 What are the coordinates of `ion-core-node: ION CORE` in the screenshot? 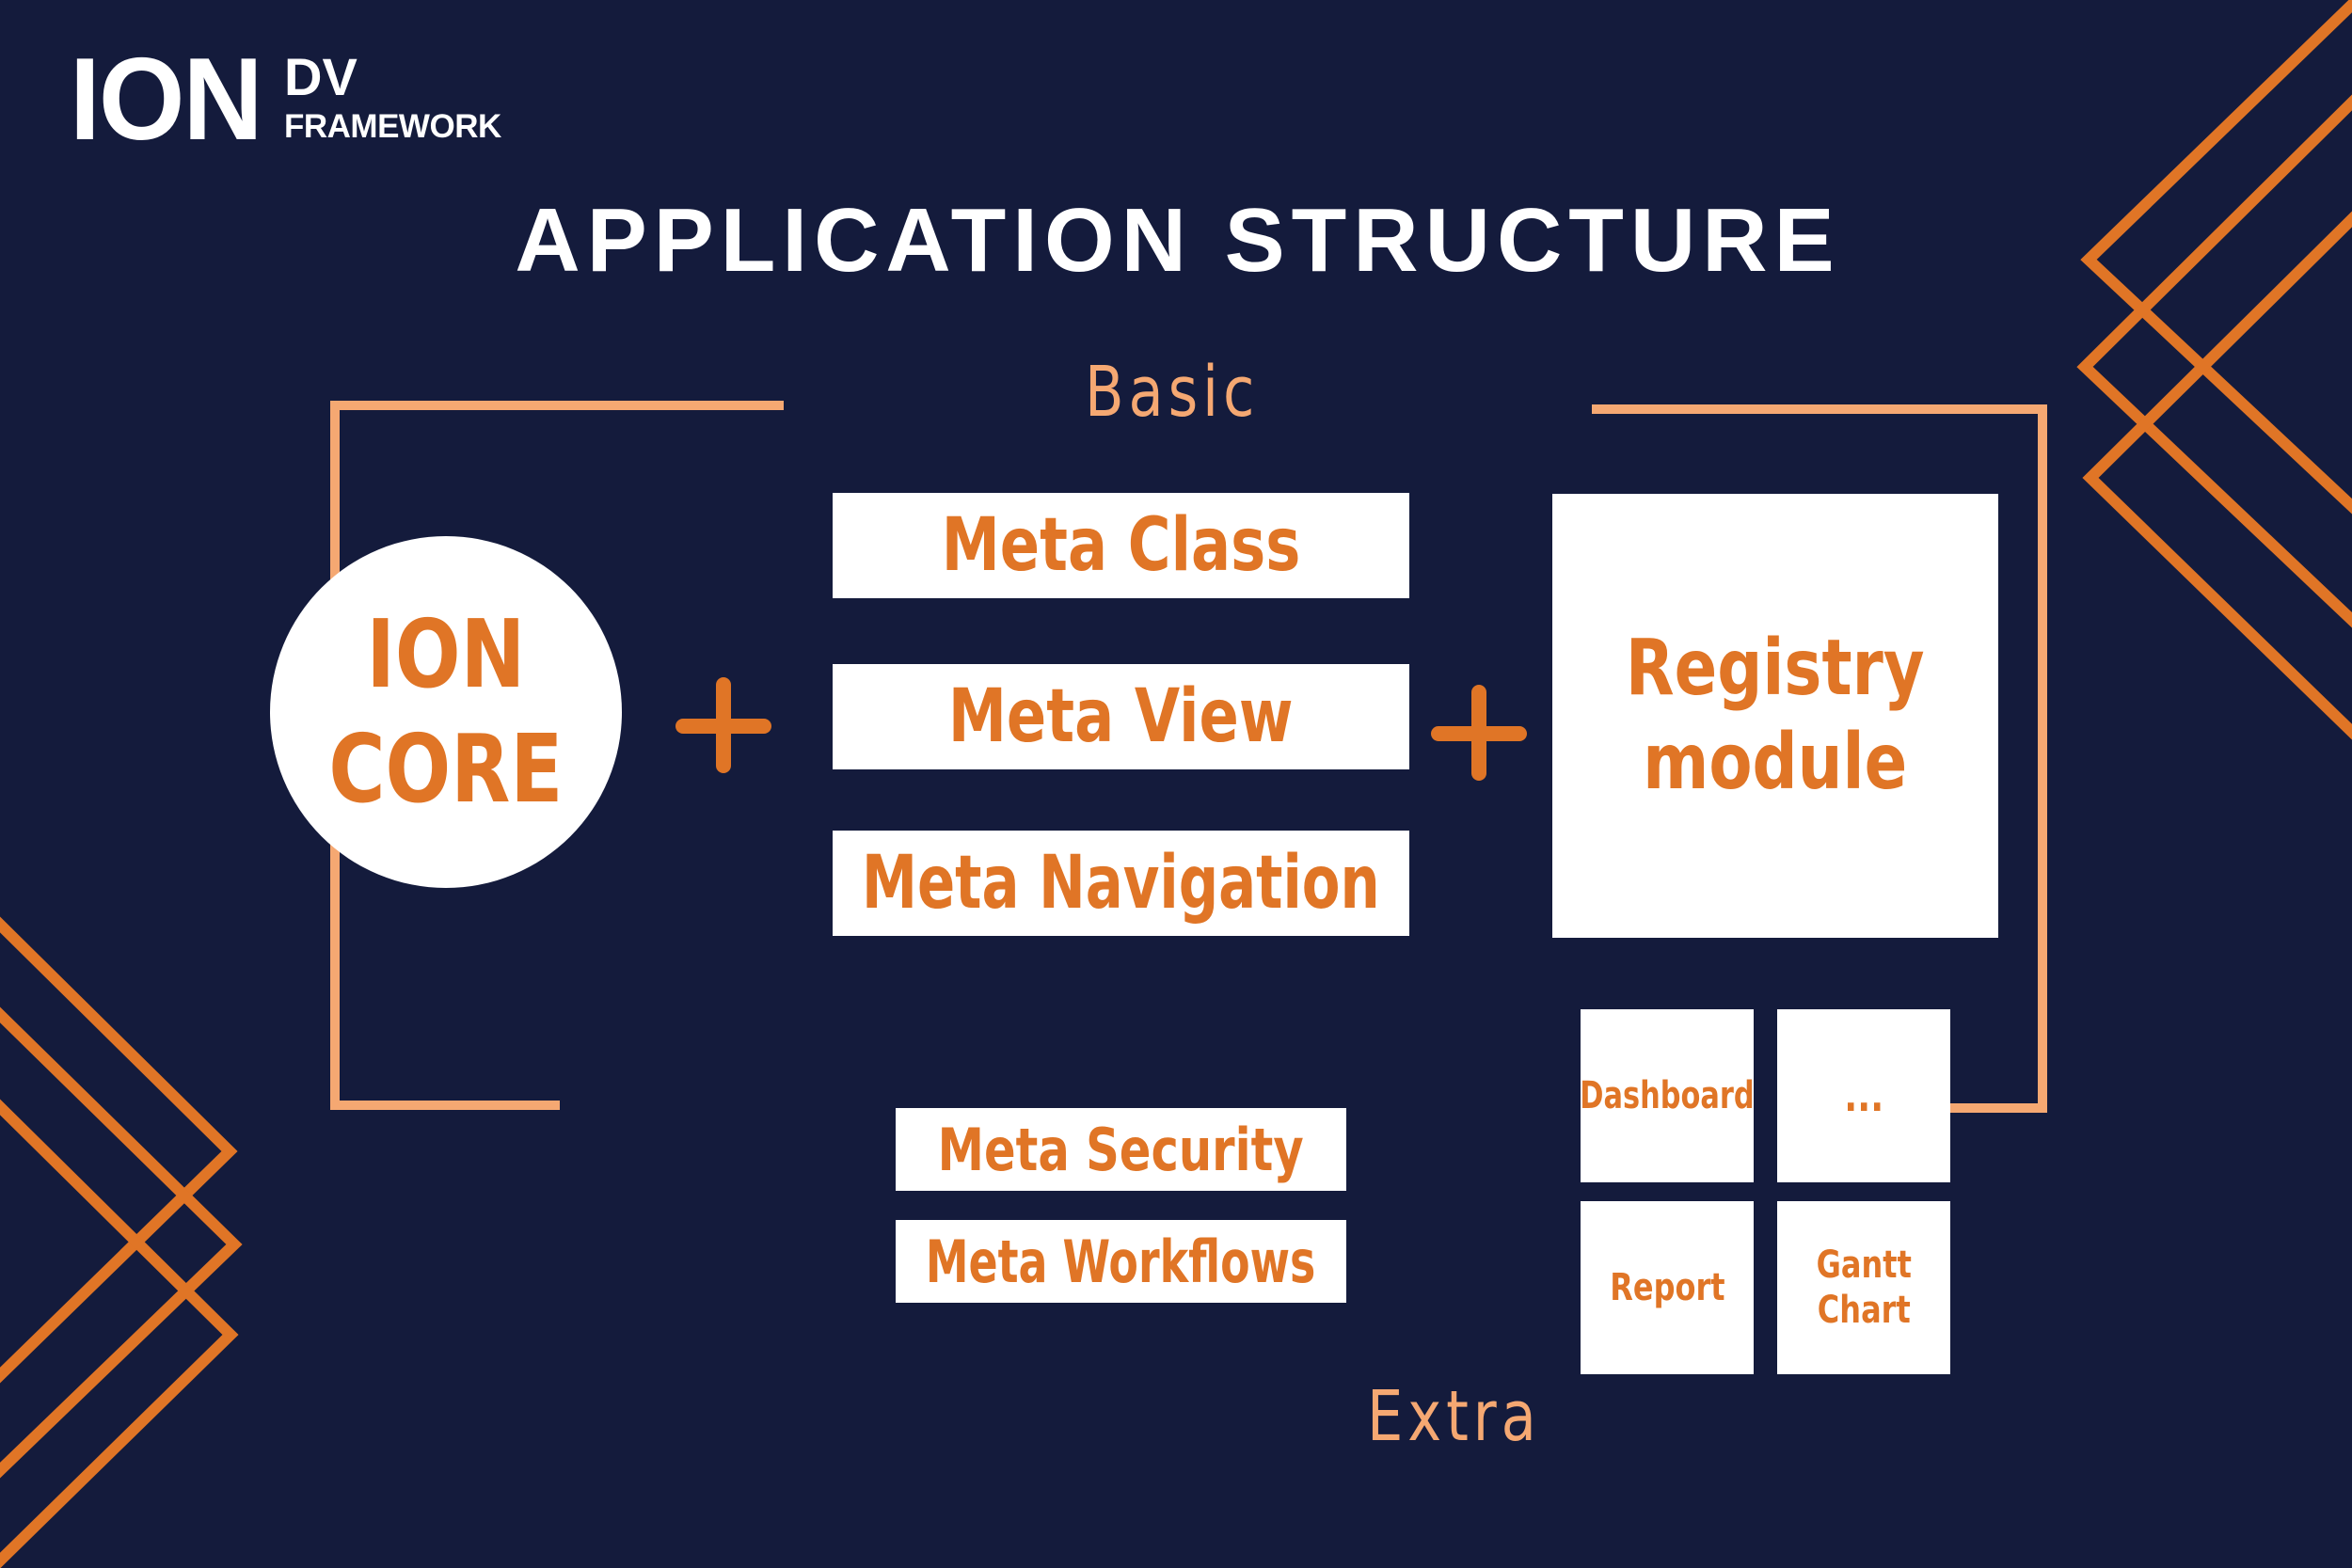 It's located at (446, 712).